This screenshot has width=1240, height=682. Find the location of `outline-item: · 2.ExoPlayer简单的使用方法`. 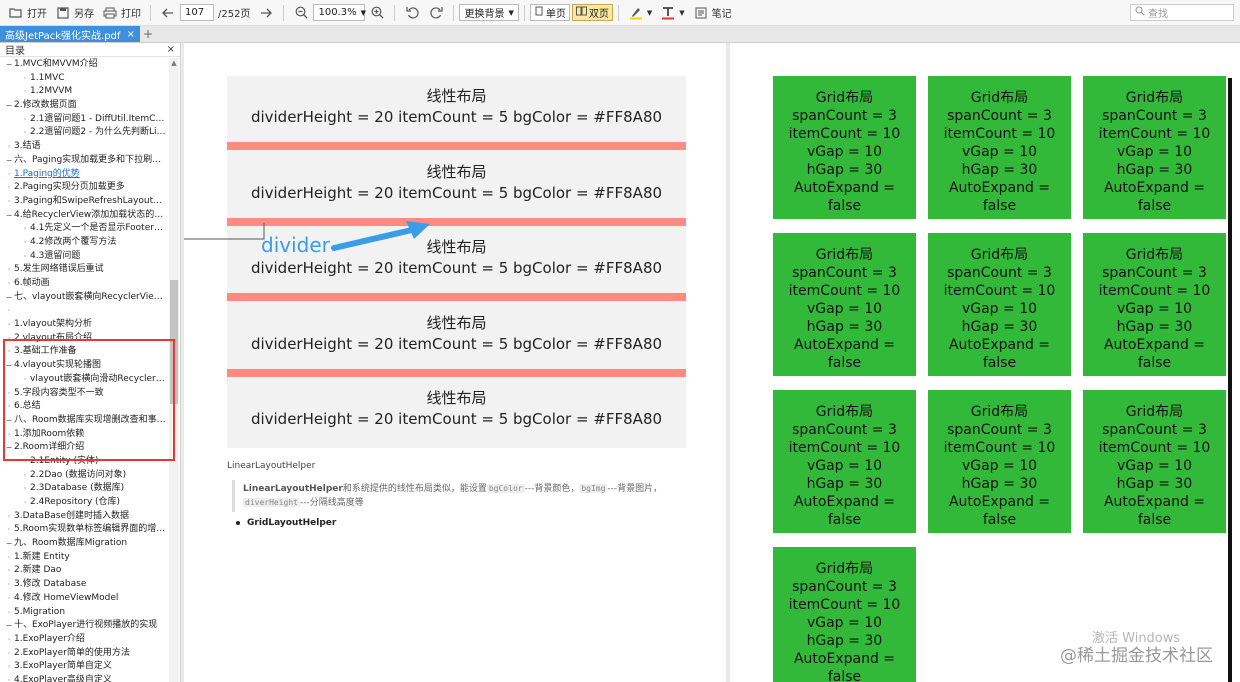

outline-item: · 2.ExoPlayer简单的使用方法 is located at coordinates (84, 654).